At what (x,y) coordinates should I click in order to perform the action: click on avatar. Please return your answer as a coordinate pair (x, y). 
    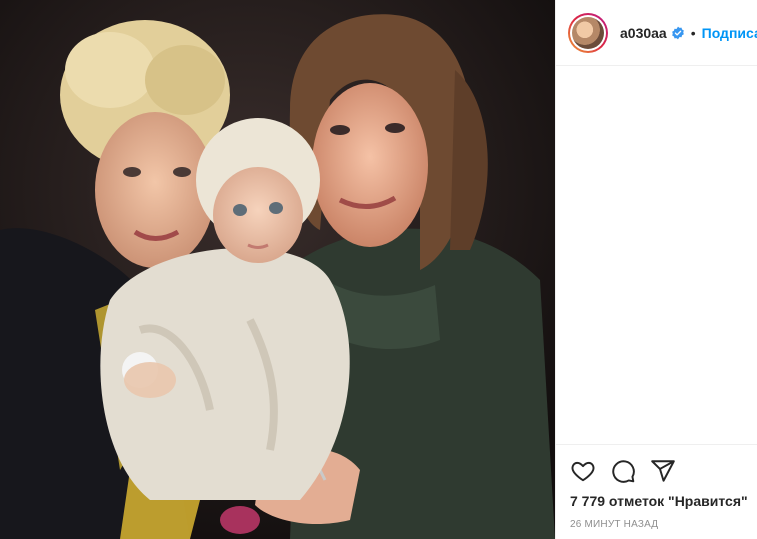
    Looking at the image, I should click on (588, 32).